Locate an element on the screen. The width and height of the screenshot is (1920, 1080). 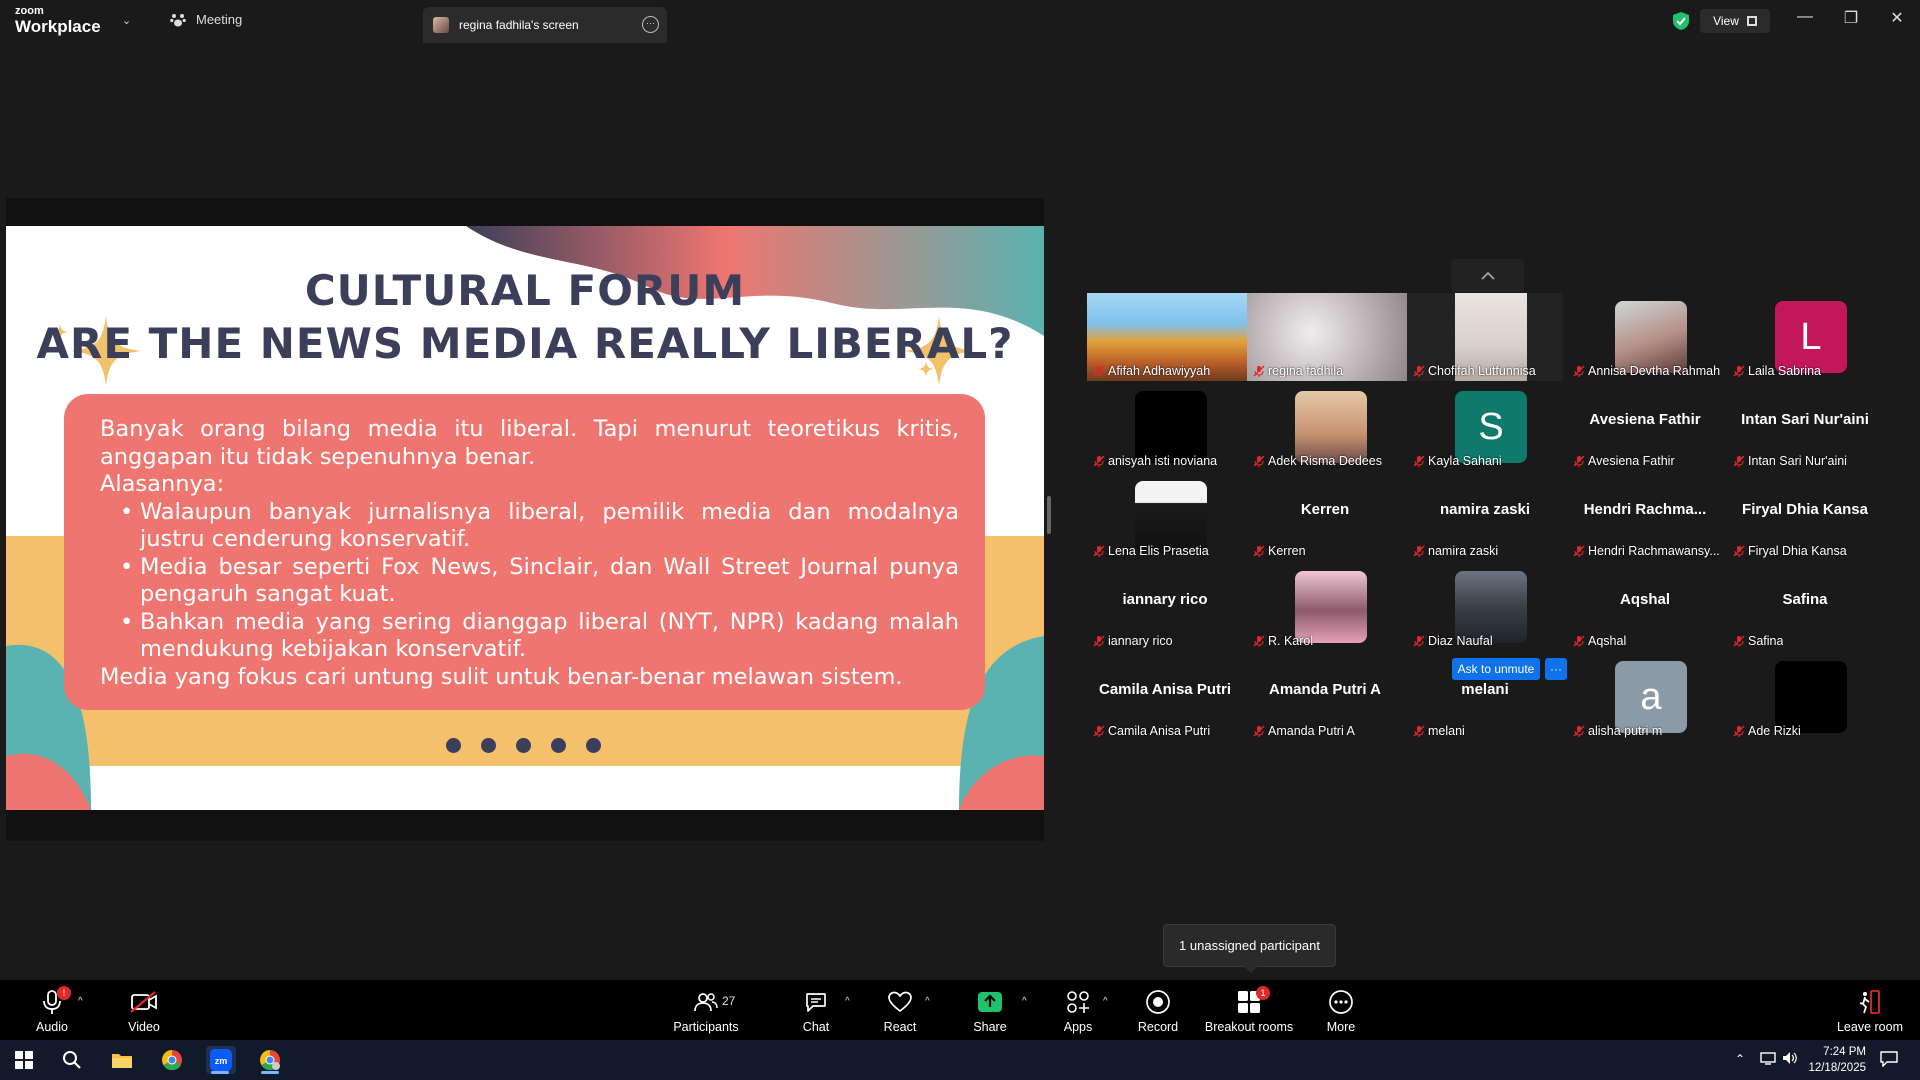
notifications-icon is located at coordinates (1889, 1061).